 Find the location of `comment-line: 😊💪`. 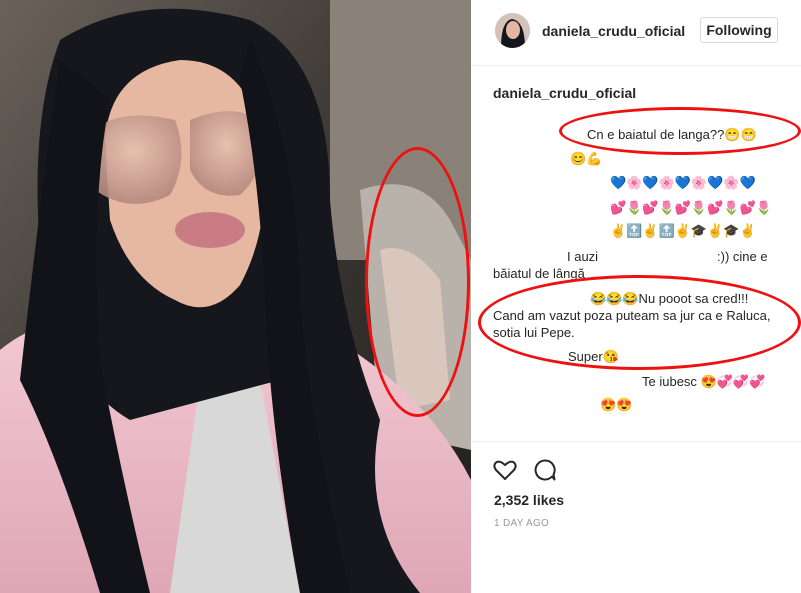

comment-line: 😊💪 is located at coordinates (586, 158).